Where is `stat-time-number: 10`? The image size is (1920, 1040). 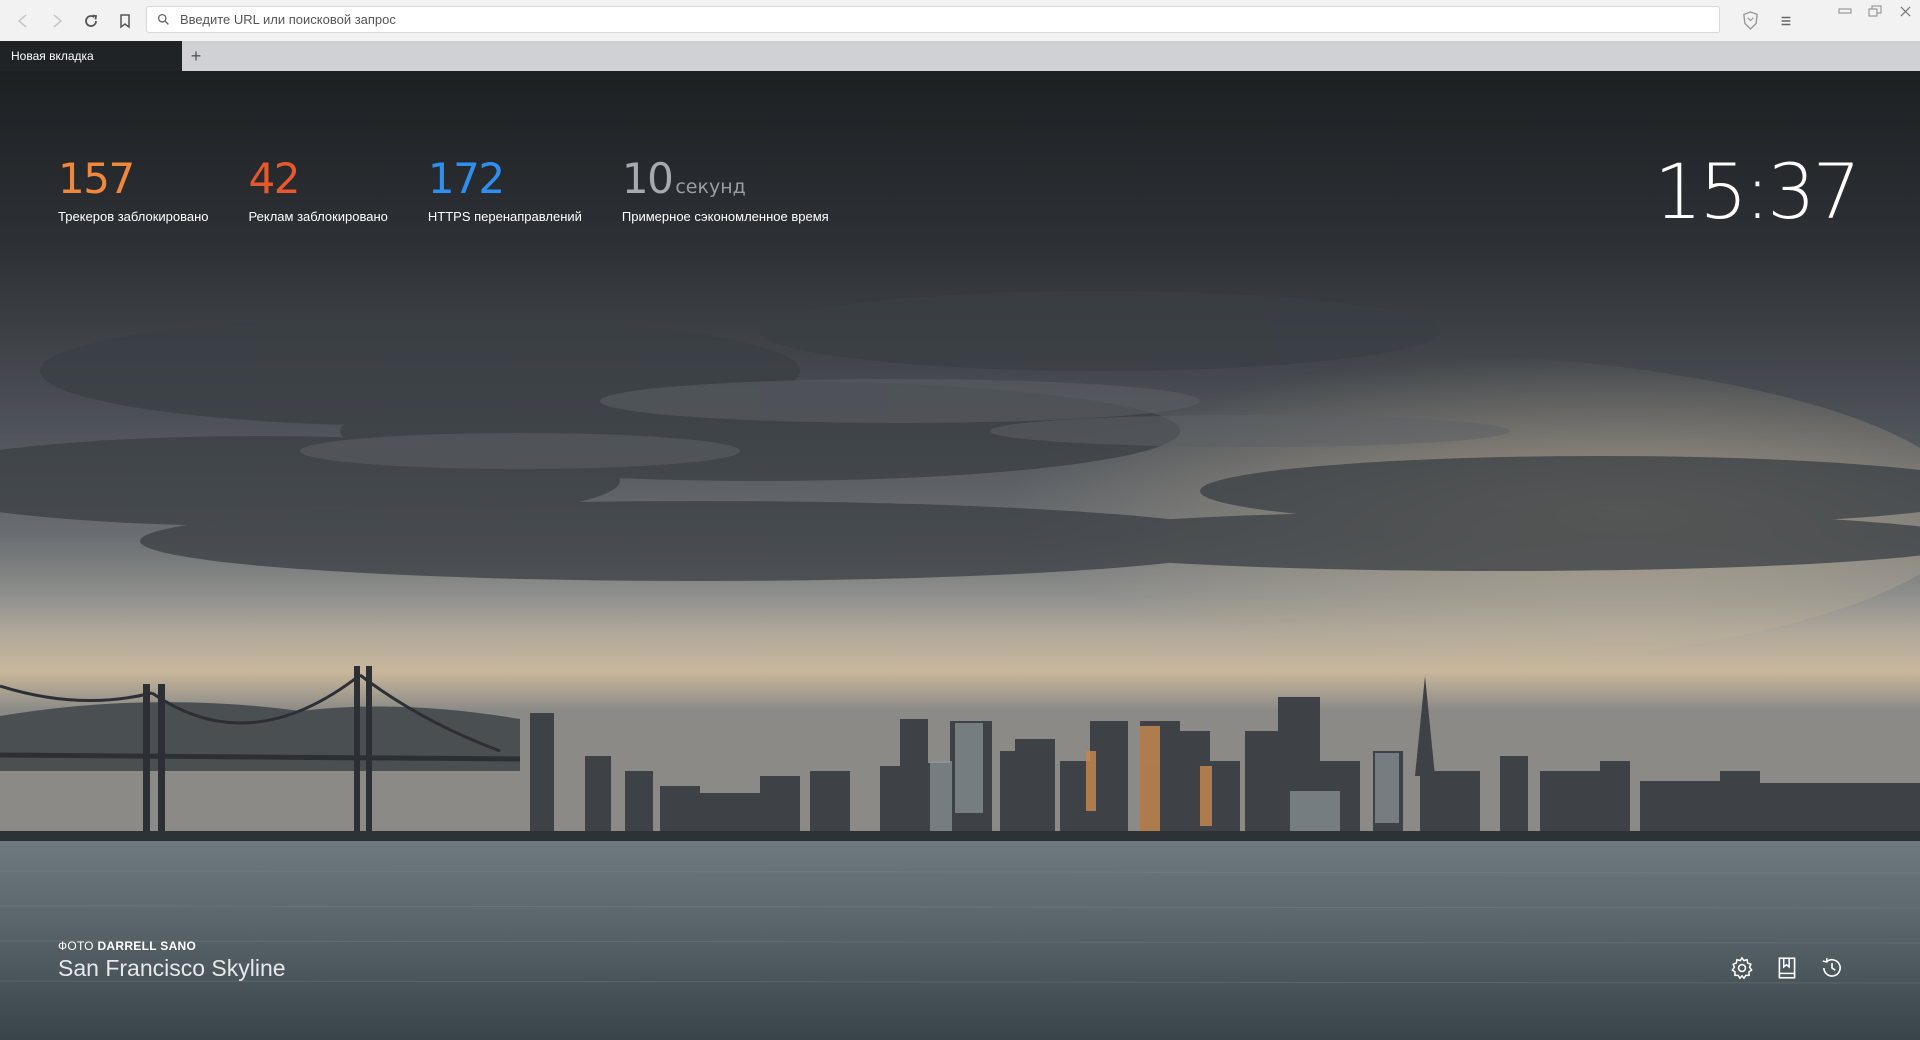 stat-time-number: 10 is located at coordinates (647, 178).